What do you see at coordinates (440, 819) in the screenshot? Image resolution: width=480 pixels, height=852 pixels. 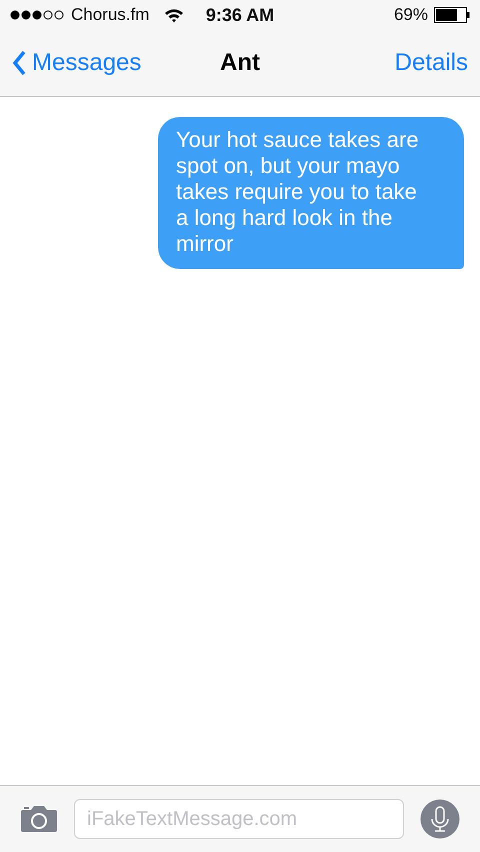 I see `microphone-icon` at bounding box center [440, 819].